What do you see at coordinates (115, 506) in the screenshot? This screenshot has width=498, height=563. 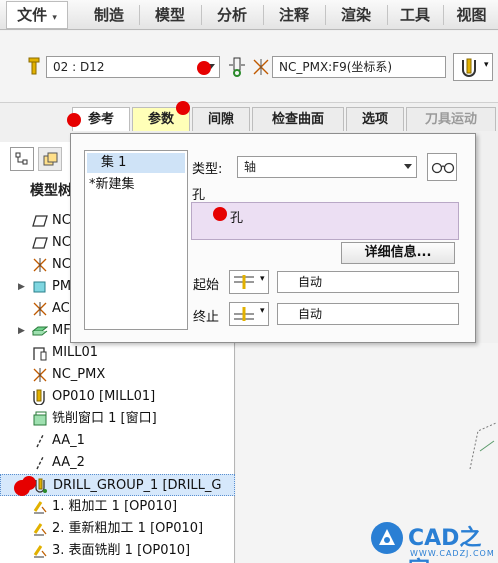 I see `tree-item-label: 1. 粗加工 1 [OP010]` at bounding box center [115, 506].